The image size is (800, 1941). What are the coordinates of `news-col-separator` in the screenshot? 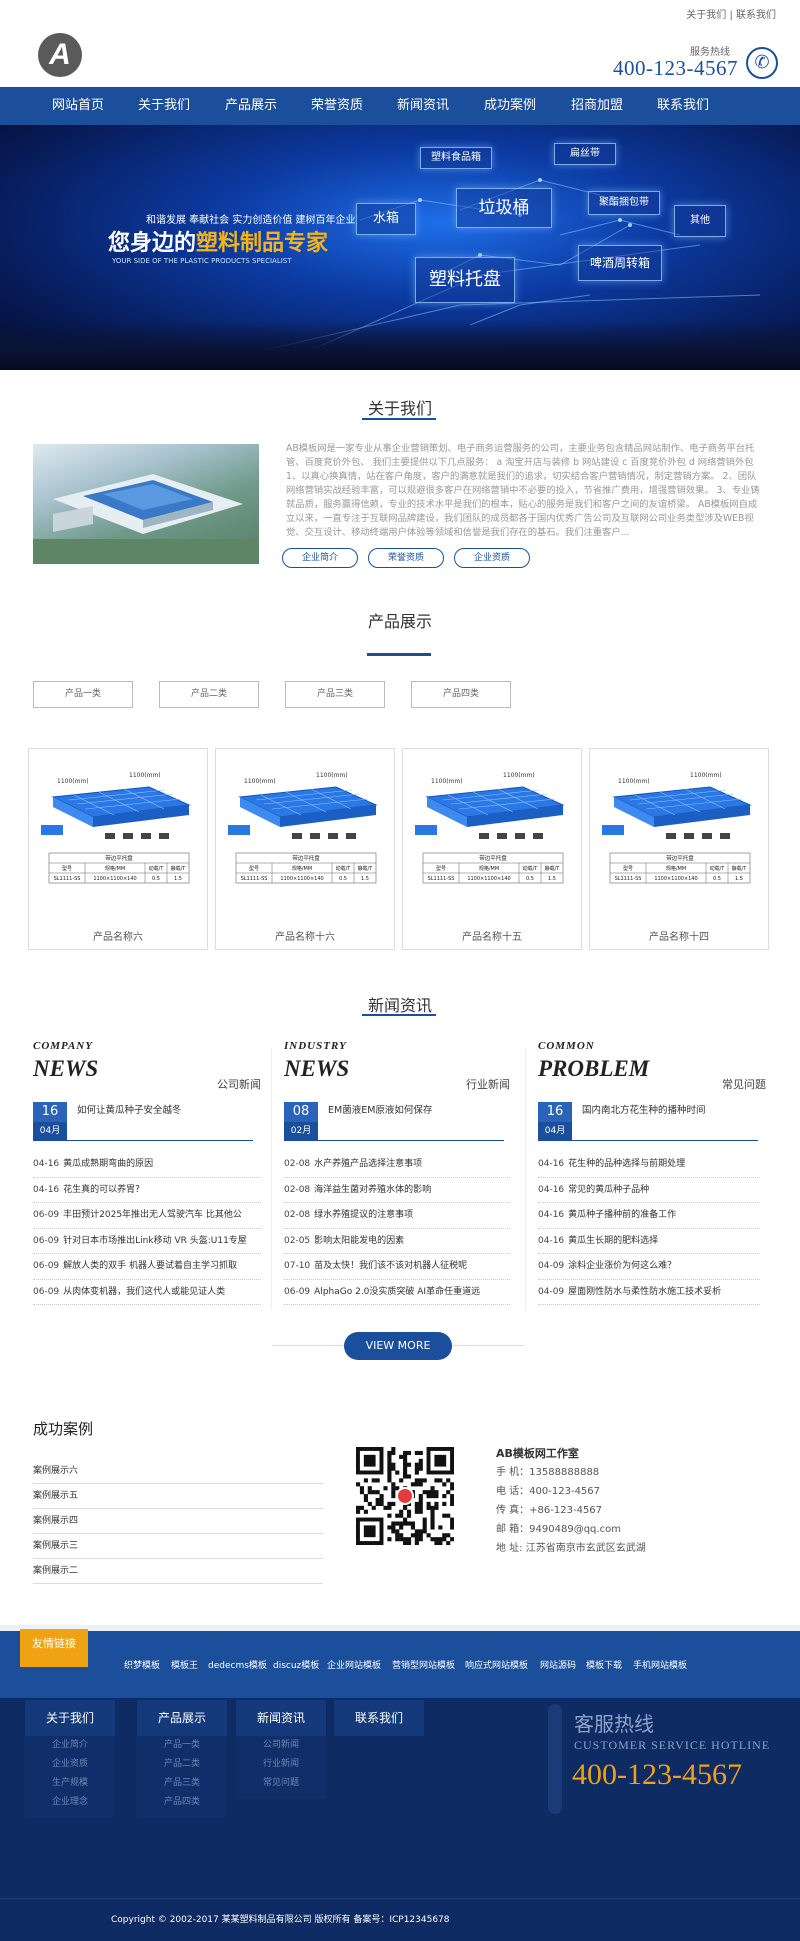 It's located at (525, 1179).